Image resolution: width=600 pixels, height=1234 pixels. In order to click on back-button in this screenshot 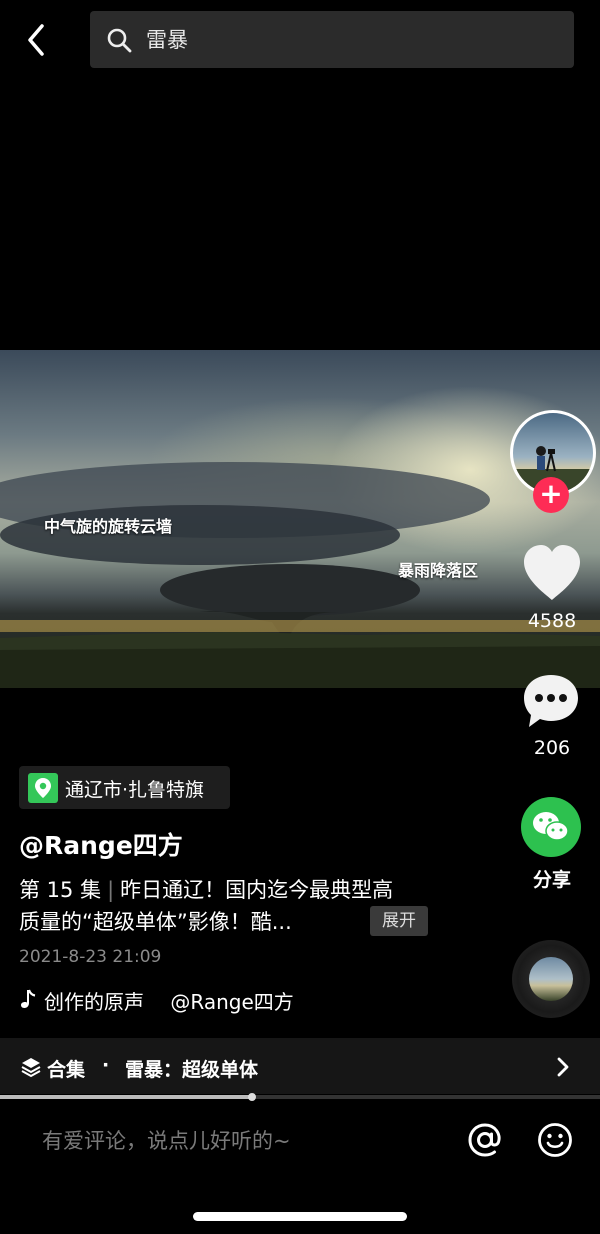, I will do `click(38, 40)`.